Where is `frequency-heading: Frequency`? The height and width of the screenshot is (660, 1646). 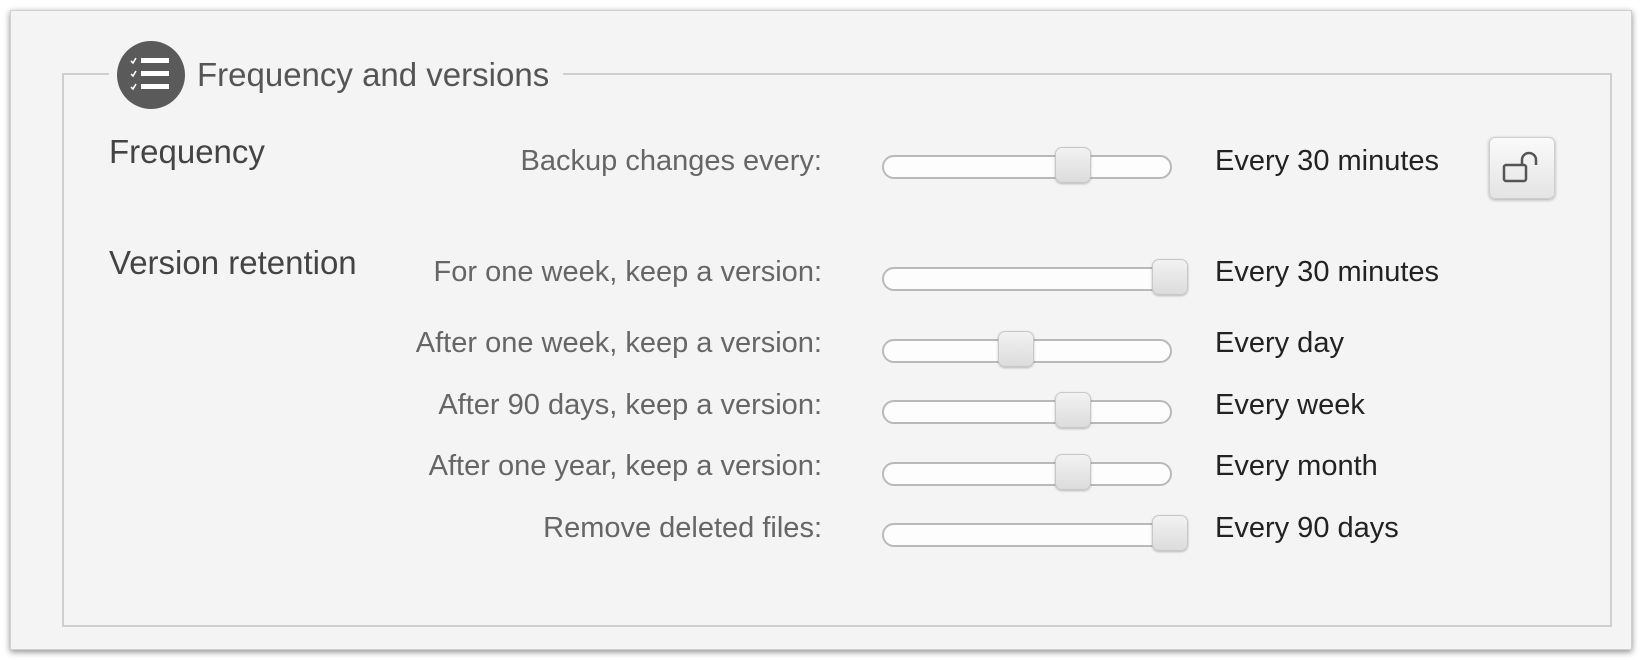 frequency-heading: Frequency is located at coordinates (187, 151).